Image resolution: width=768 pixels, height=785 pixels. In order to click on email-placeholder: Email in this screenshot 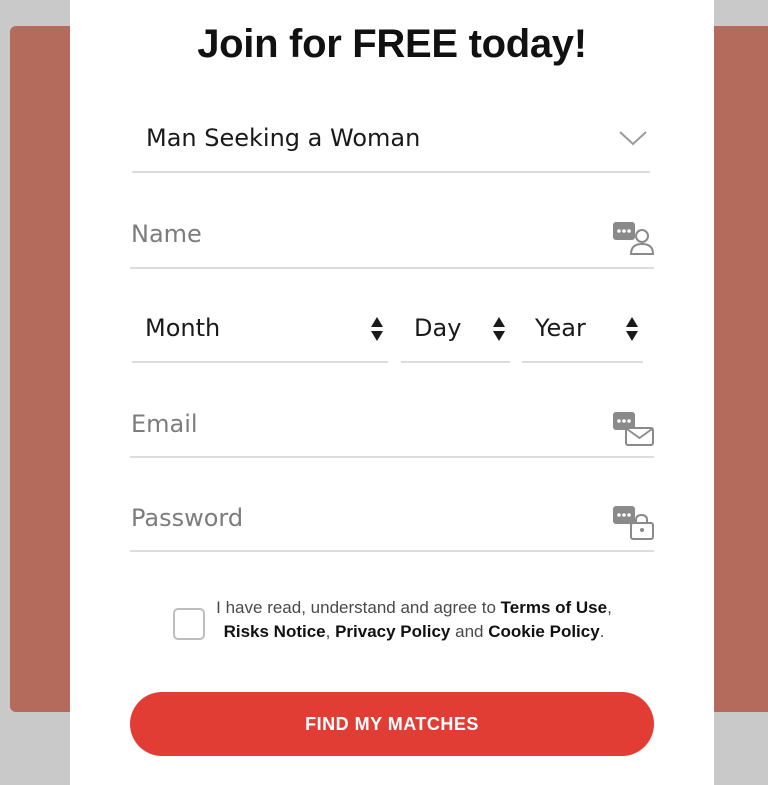, I will do `click(164, 424)`.